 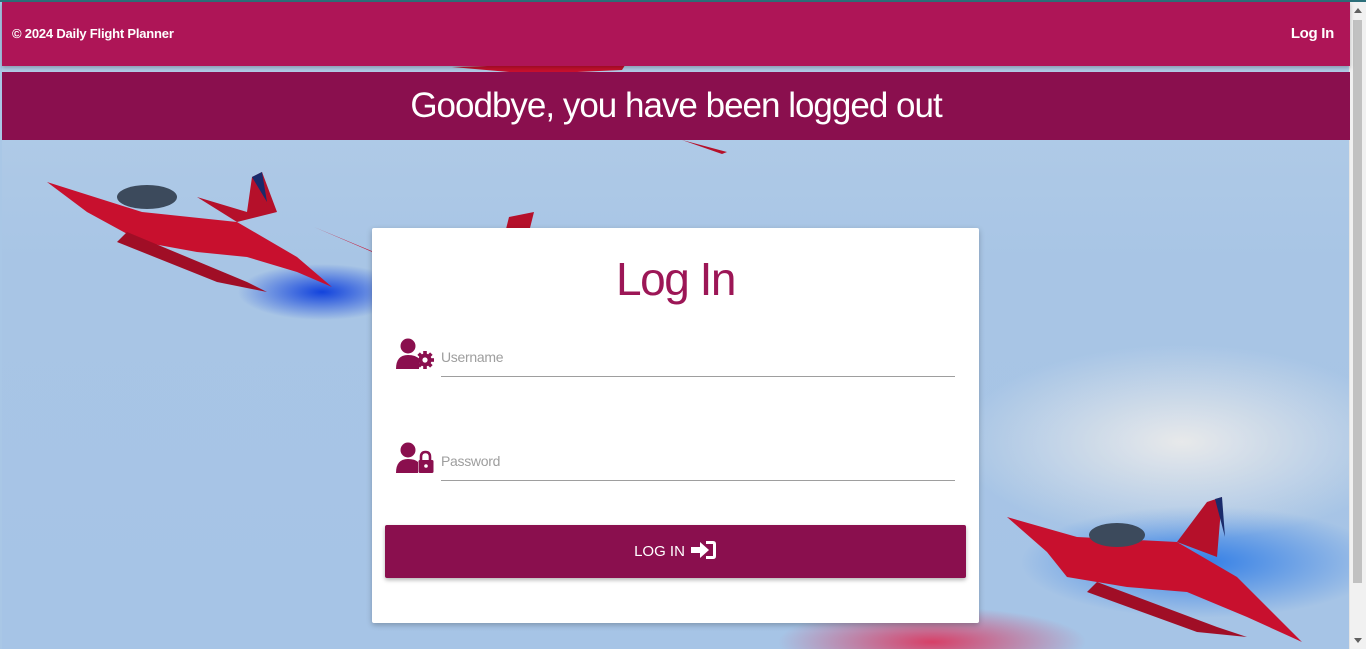 I want to click on sign-in-icon, so click(x=703, y=552).